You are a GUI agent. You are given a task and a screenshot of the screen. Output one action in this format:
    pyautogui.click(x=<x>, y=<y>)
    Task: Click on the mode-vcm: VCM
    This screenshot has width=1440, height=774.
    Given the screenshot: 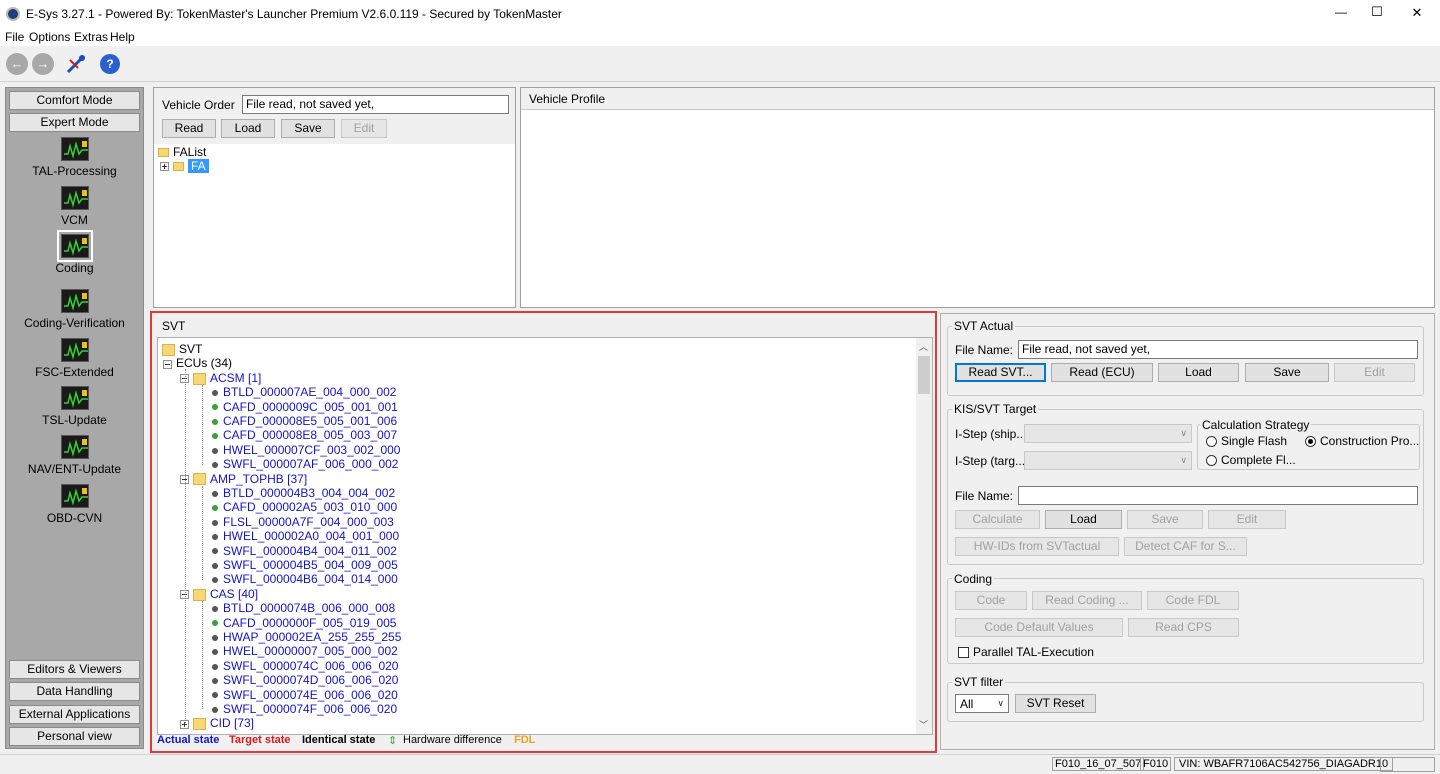 What is the action you would take?
    pyautogui.click(x=74, y=206)
    